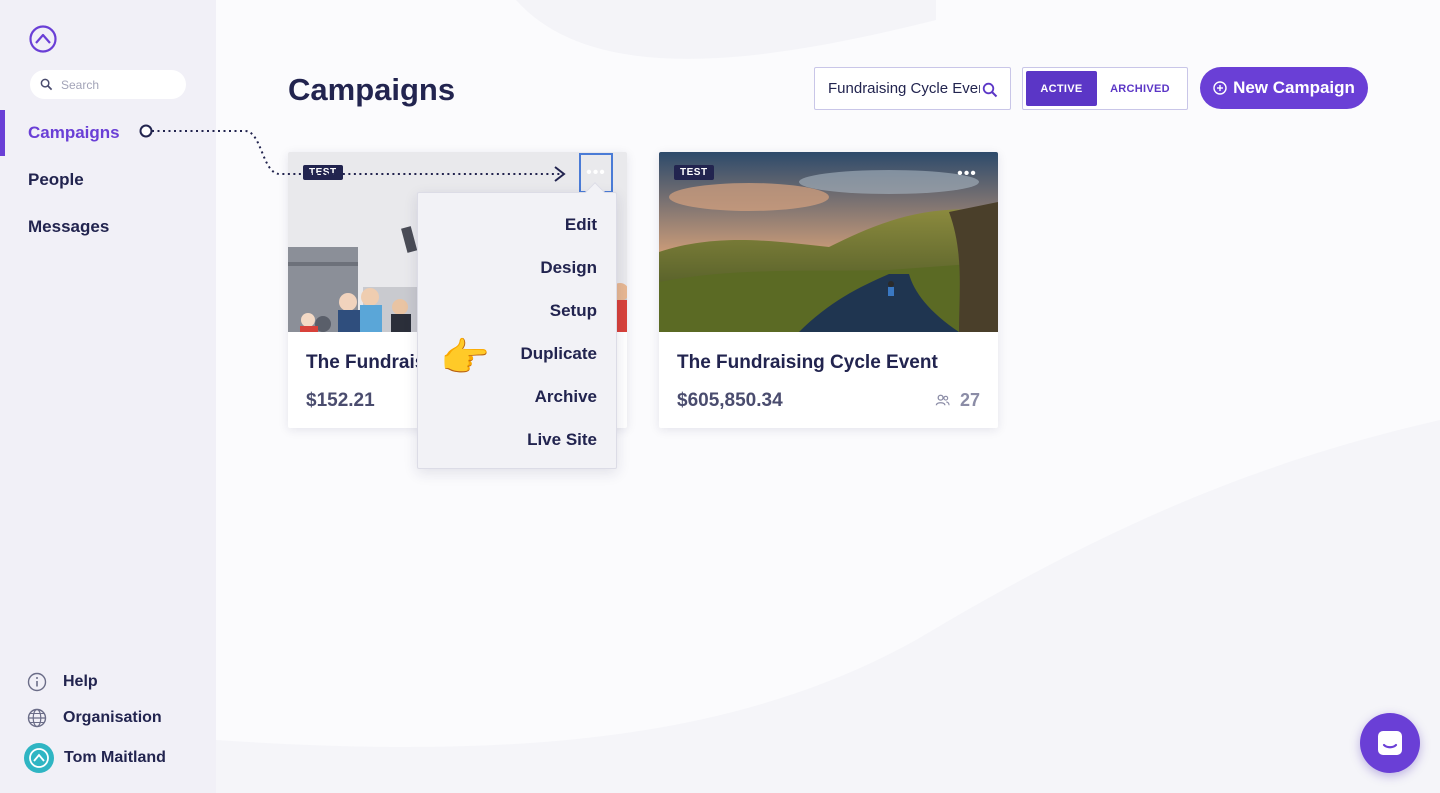 Image resolution: width=1440 pixels, height=793 pixels. I want to click on campaign-search-value: Fundraising Cycle Event, so click(904, 88).